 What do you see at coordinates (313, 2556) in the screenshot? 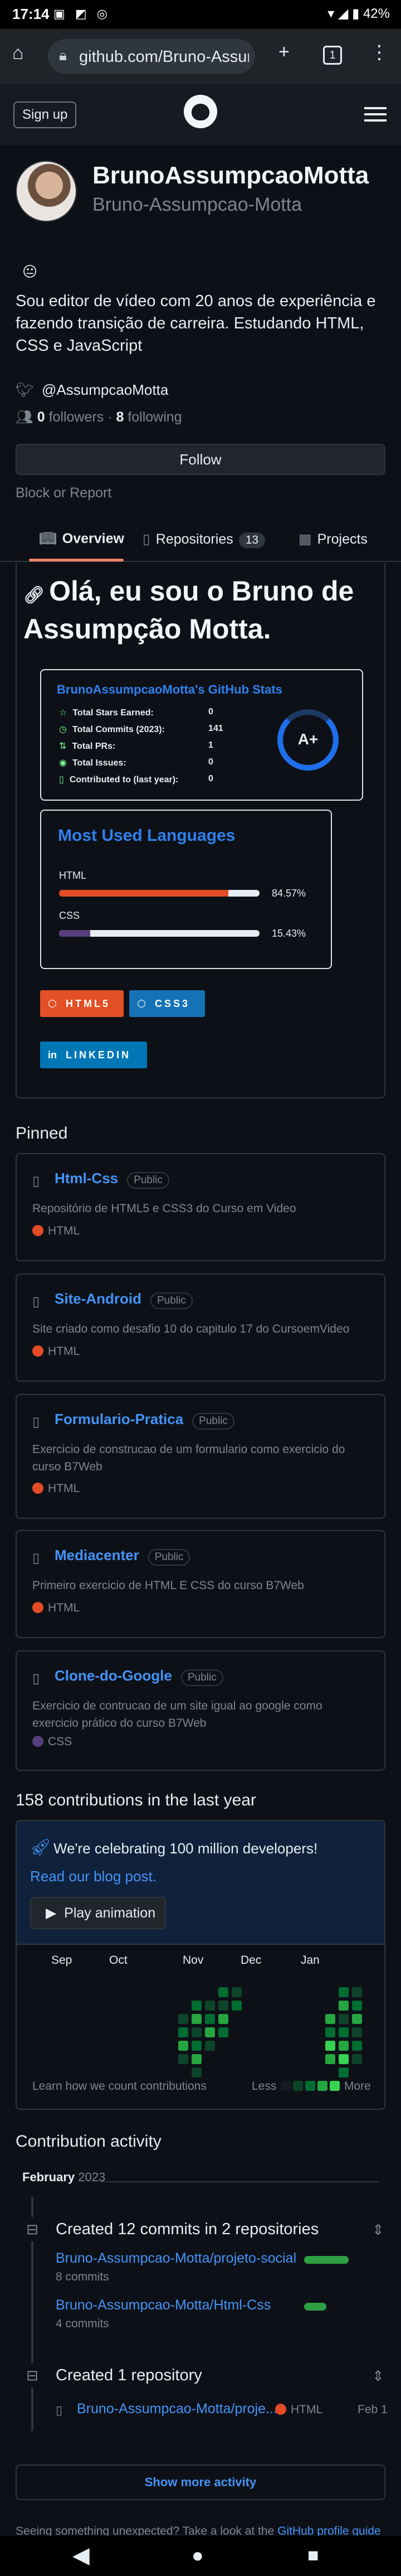
I see `recents-icon: ■` at bounding box center [313, 2556].